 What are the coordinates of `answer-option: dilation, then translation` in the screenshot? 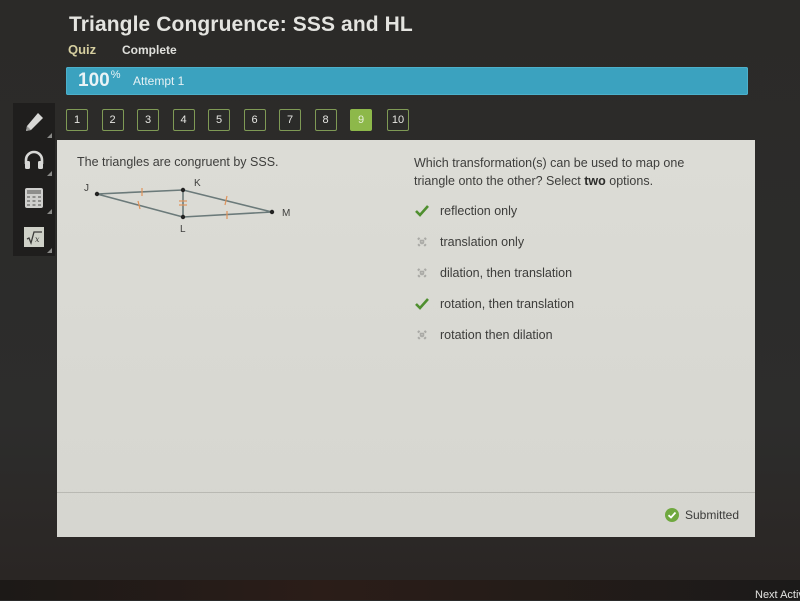 It's located at (544, 273).